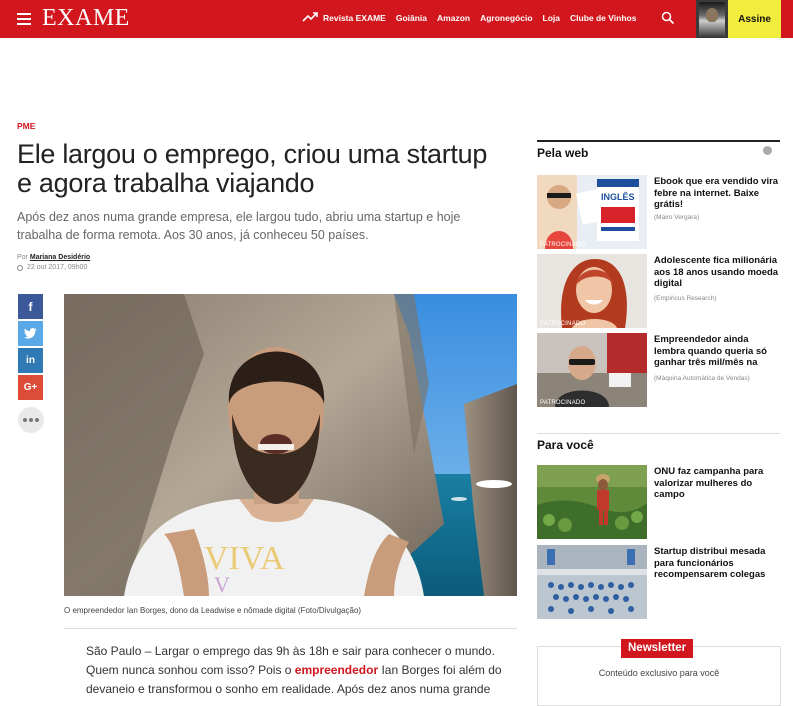  What do you see at coordinates (618, 196) in the screenshot?
I see `svg-text: INGLÊS` at bounding box center [618, 196].